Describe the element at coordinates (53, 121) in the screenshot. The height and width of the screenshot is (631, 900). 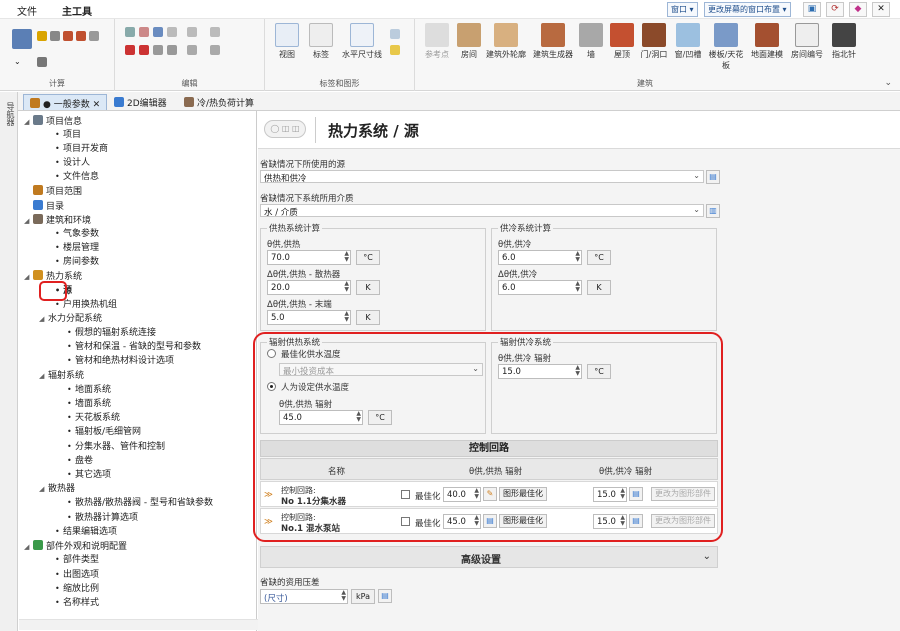
I see `tree-item: ◢ 项目信息` at that location.